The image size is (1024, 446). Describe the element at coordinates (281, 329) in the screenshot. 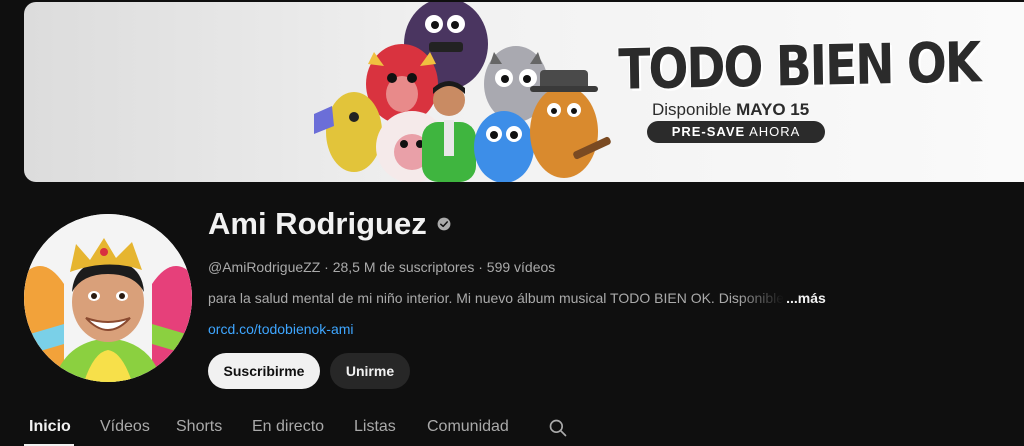

I see `channel-link: orcd.co/todobienok-ami` at that location.